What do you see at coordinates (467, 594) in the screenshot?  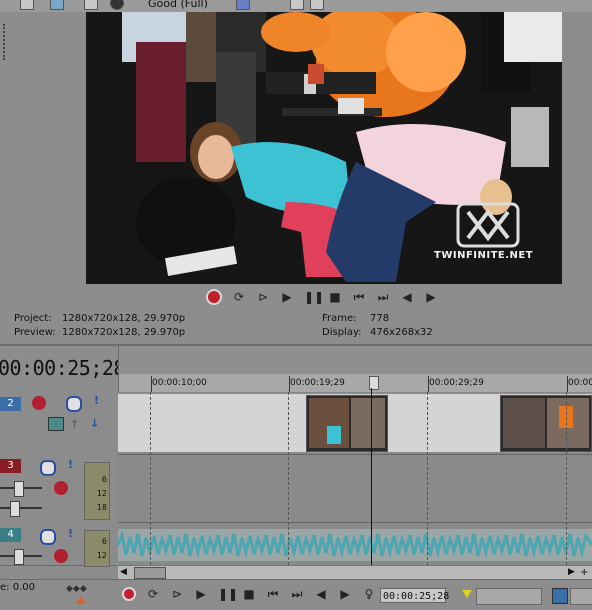 I see `selection-start-icon` at bounding box center [467, 594].